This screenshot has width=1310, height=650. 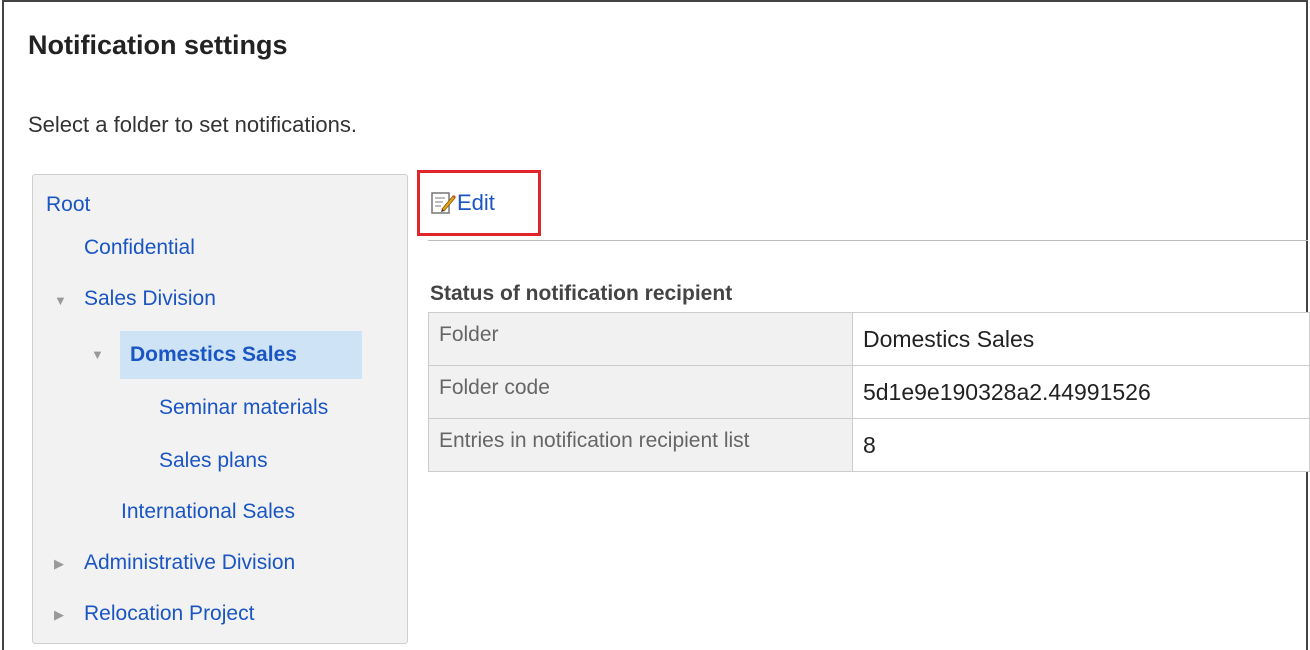 I want to click on tree-item-root: Root, so click(x=68, y=205).